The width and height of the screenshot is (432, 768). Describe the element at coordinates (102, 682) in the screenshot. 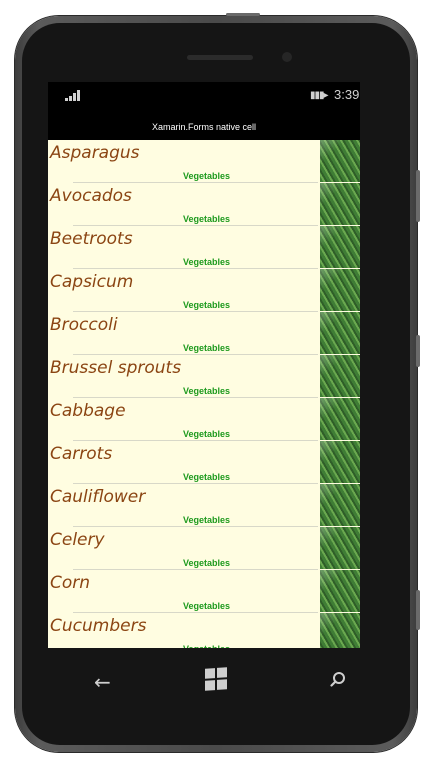

I see `back-arrow-icon: ←` at that location.